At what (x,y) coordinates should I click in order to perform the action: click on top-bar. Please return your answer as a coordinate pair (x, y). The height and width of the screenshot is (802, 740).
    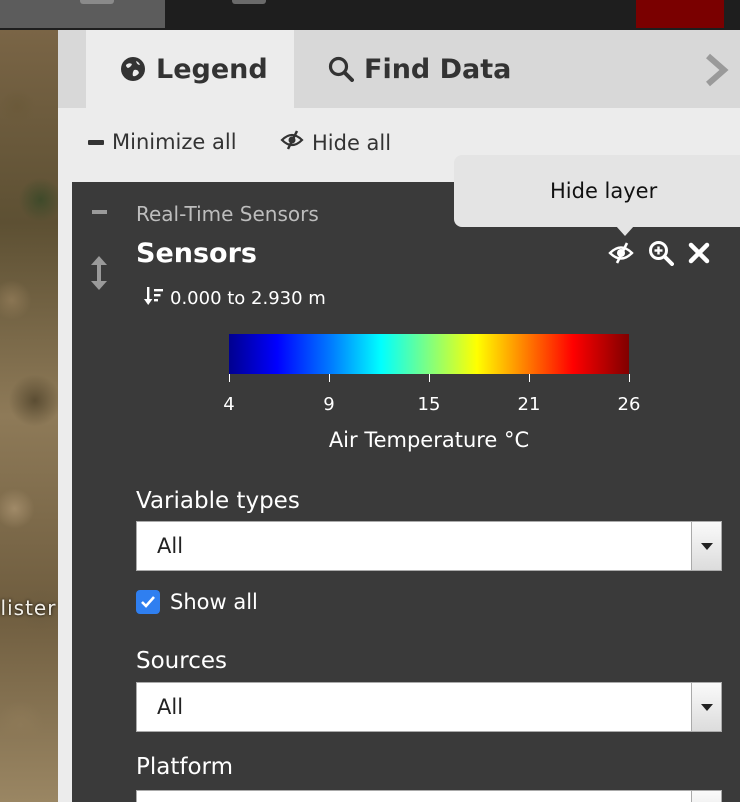
    Looking at the image, I should click on (370, 15).